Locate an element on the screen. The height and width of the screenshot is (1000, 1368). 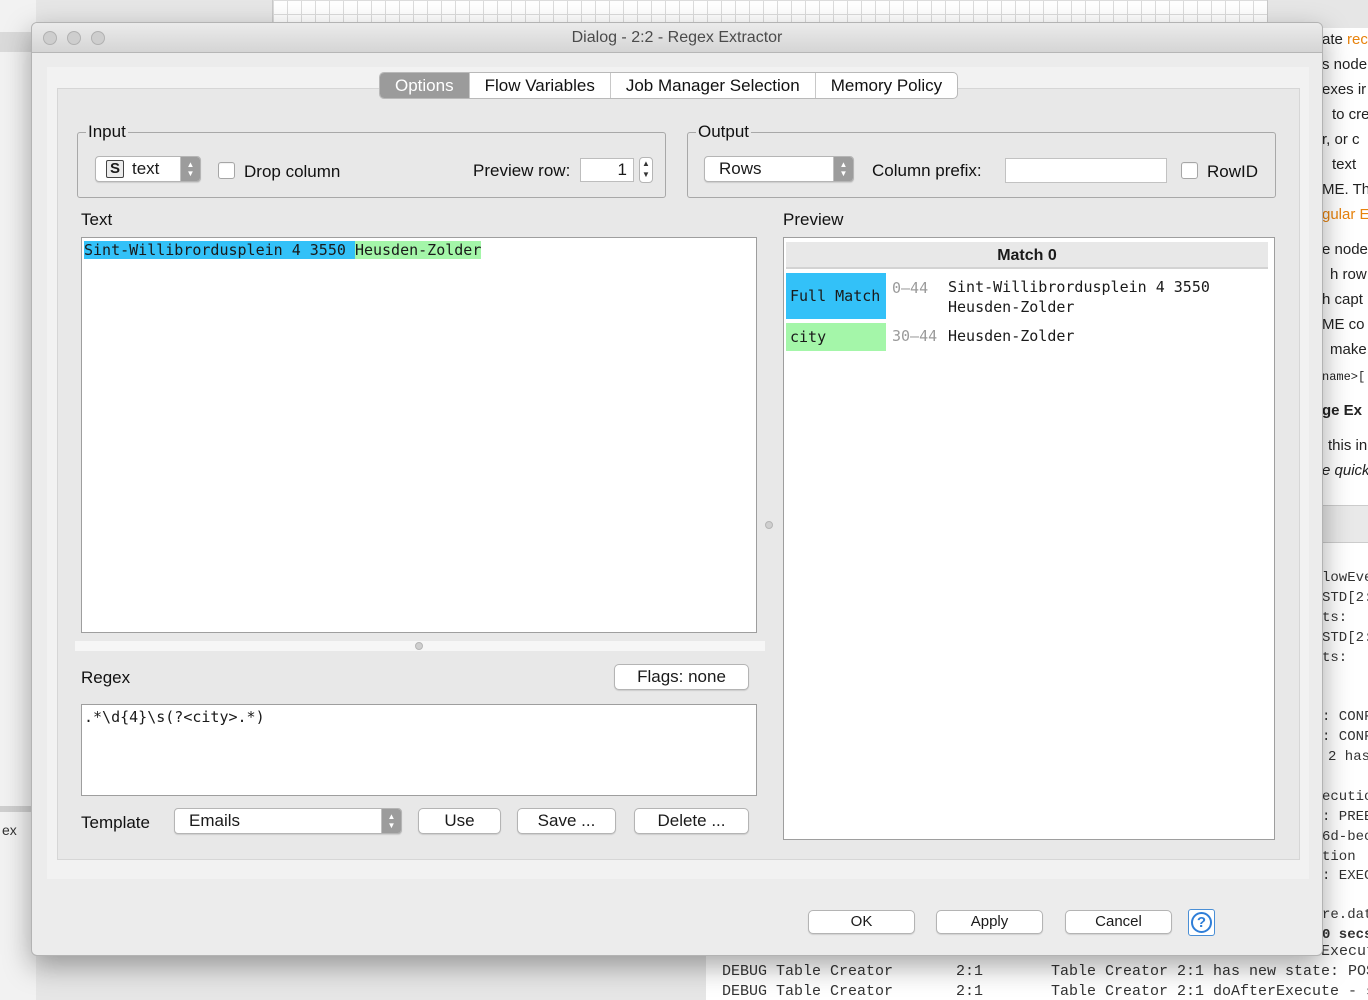
preview-row-stepper: ▲ ▼ is located at coordinates (646, 170).